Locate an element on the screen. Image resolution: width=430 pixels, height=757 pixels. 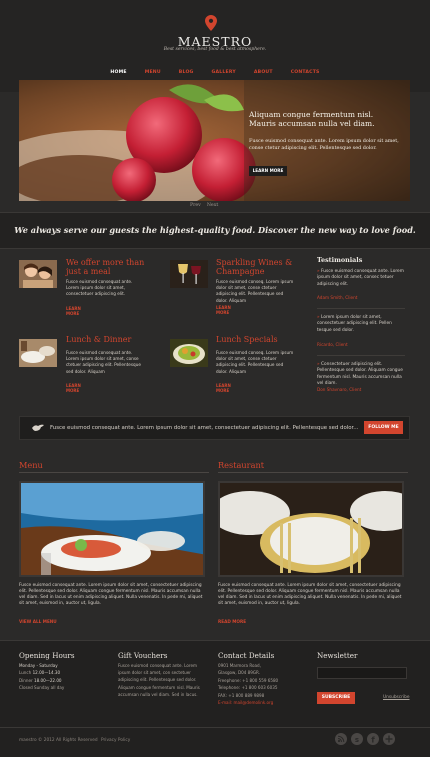
testimonial-author: Ricardo, Client is located at coordinates (332, 344).